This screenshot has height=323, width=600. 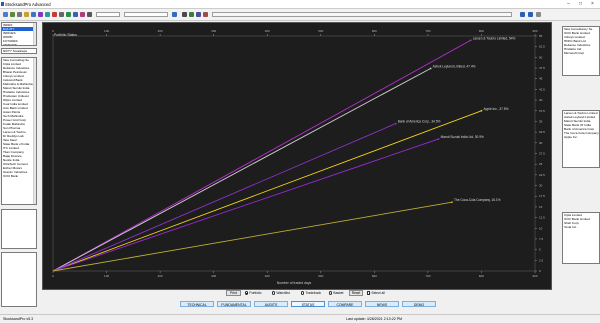 What do you see at coordinates (542, 218) in the screenshot?
I see `y-tick-label: 12.5` at bounding box center [542, 218].